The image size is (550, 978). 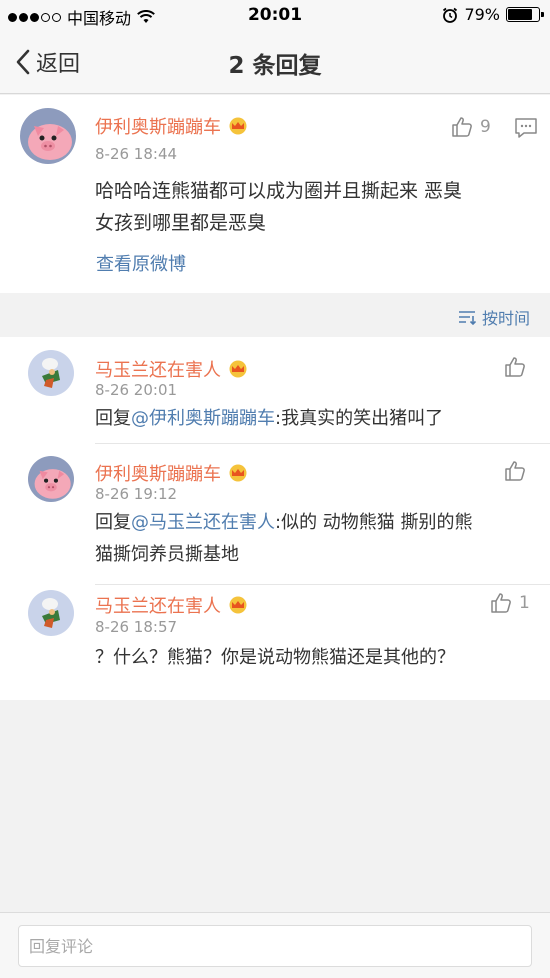 I want to click on status-right: 79%, so click(x=493, y=14).